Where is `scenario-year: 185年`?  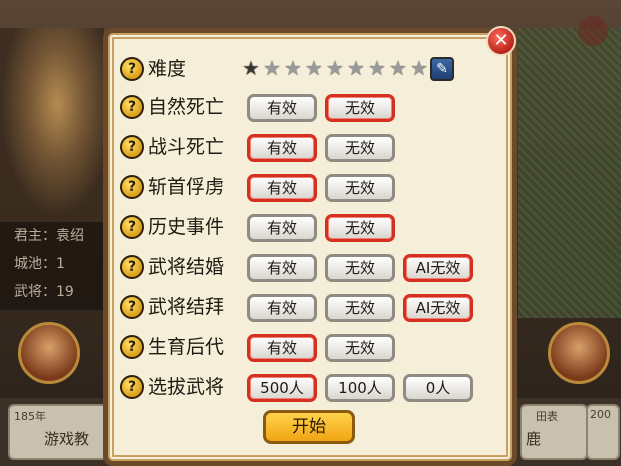 scenario-year: 185年 is located at coordinates (30, 416).